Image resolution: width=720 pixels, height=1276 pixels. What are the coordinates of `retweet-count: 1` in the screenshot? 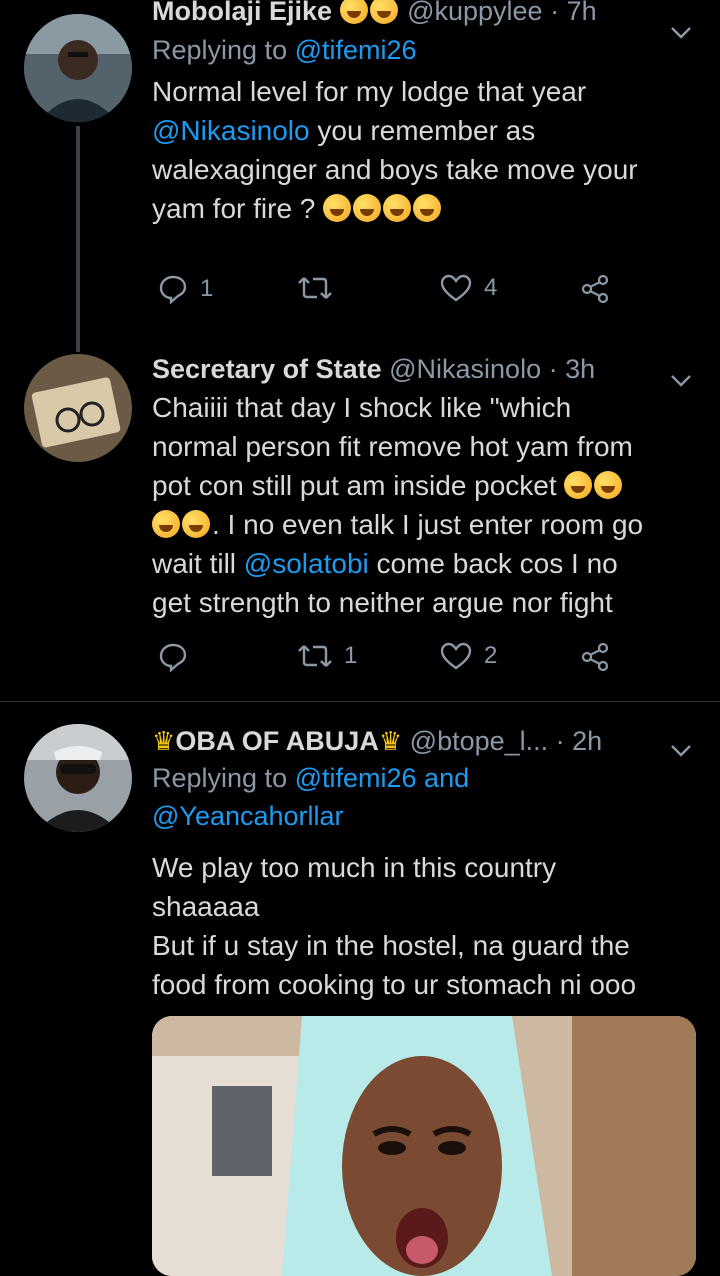 It's located at (351, 655).